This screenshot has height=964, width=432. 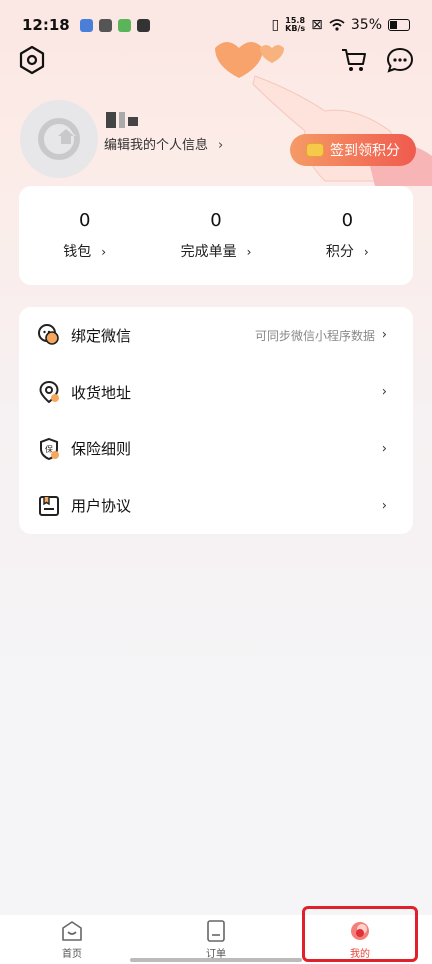 I want to click on cart-icon, so click(x=354, y=60).